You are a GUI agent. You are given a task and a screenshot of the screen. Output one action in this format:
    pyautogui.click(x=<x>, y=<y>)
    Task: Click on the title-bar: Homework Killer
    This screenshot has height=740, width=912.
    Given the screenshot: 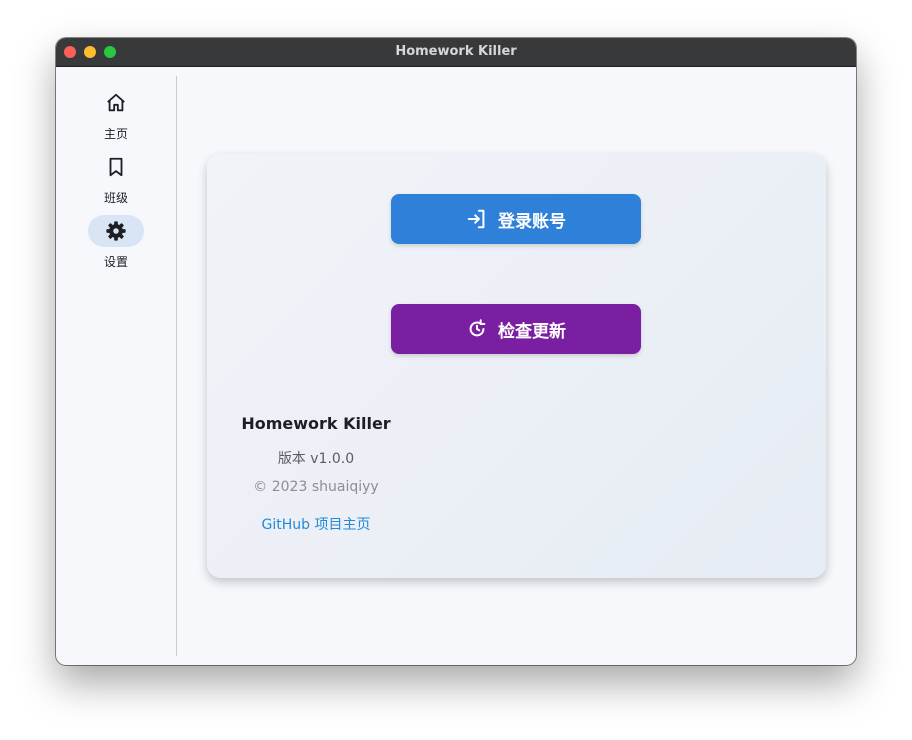 What is the action you would take?
    pyautogui.click(x=456, y=52)
    